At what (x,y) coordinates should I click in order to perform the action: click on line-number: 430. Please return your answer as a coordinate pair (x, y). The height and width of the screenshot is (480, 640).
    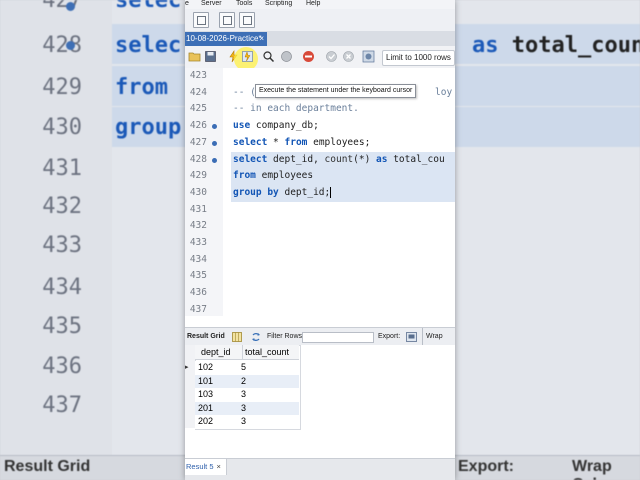
    Looking at the image, I should click on (198, 192).